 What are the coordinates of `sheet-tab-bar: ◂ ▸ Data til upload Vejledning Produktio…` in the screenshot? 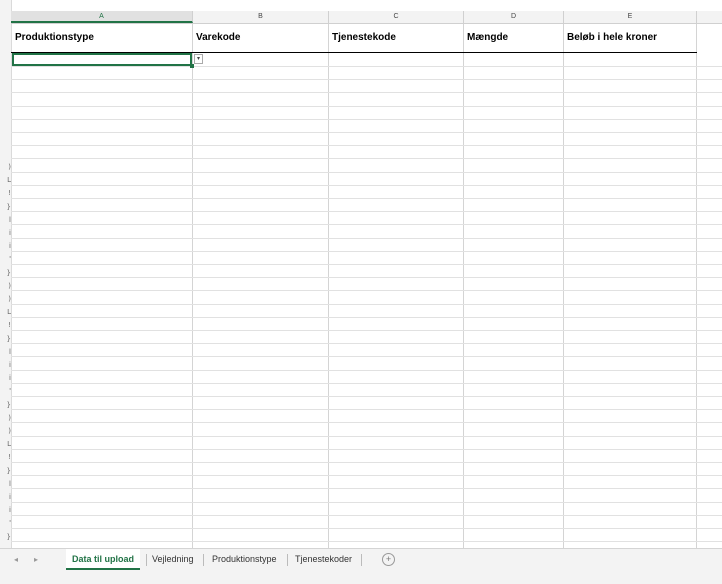 It's located at (361, 559).